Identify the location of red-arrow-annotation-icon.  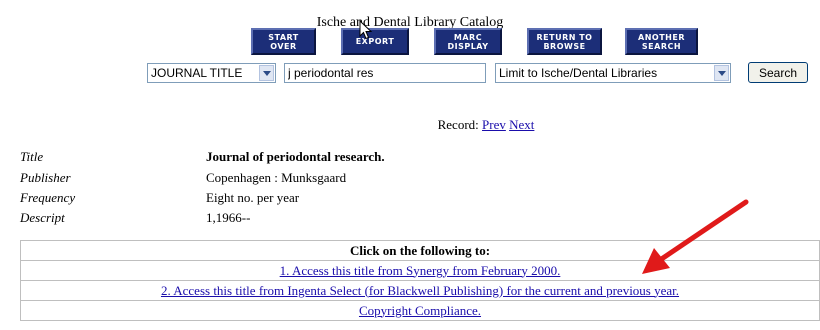
(695, 236).